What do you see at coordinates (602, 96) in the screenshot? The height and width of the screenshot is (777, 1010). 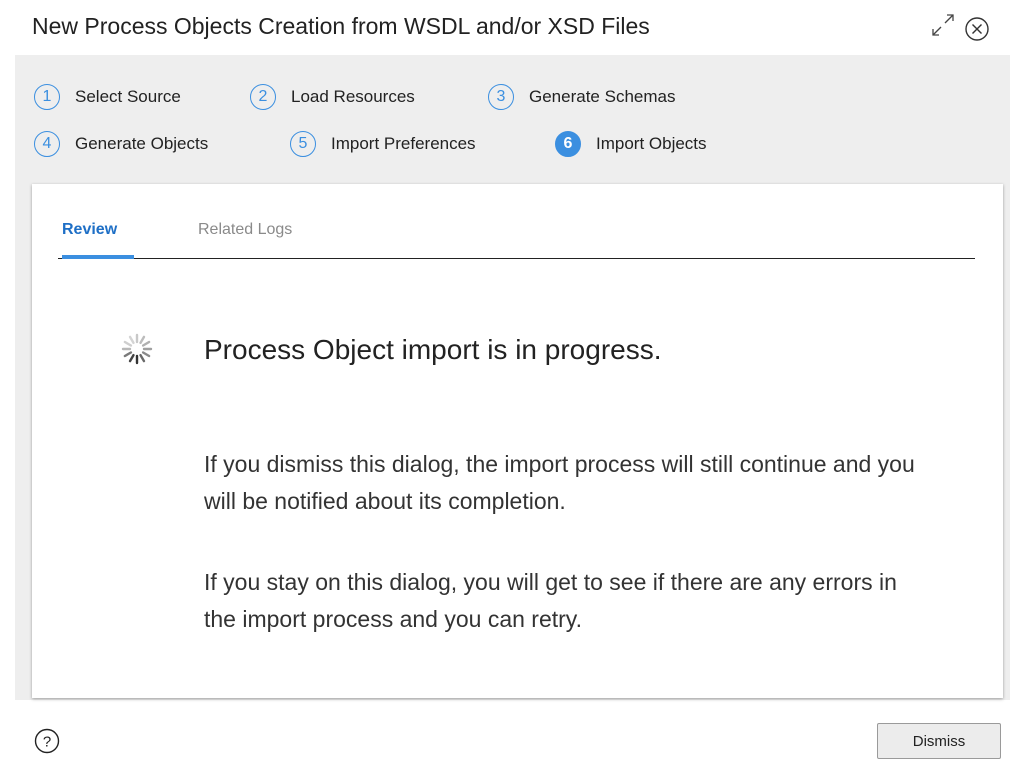 I see `step-label: Generate Schemas` at bounding box center [602, 96].